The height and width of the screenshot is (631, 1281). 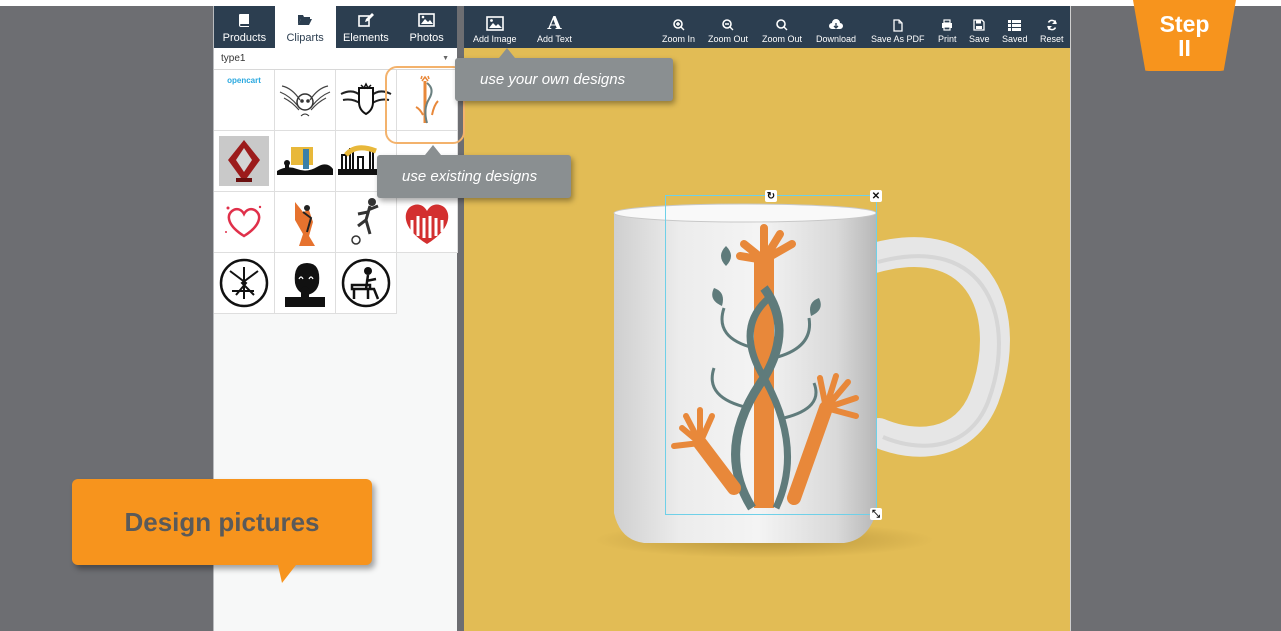 I want to click on soccer-player-icon, so click(x=365, y=221).